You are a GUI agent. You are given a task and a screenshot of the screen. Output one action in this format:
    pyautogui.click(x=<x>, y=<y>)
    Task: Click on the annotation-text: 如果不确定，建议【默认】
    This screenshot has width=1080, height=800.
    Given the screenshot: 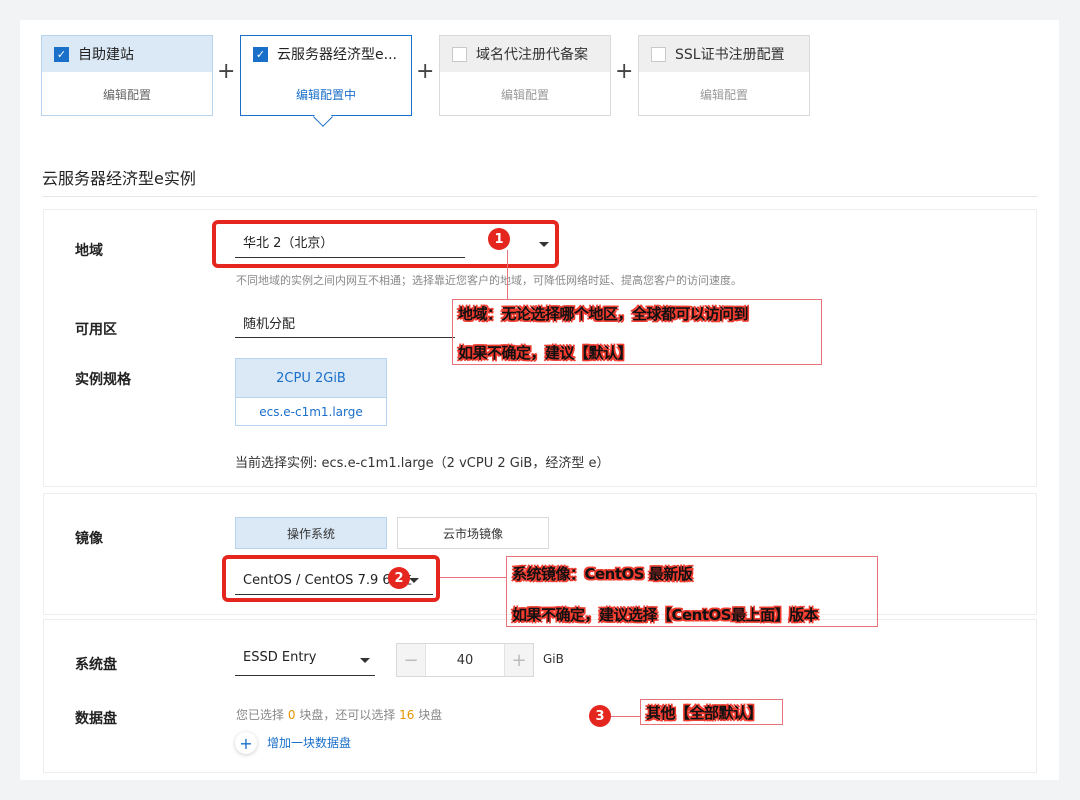 What is the action you would take?
    pyautogui.click(x=545, y=353)
    